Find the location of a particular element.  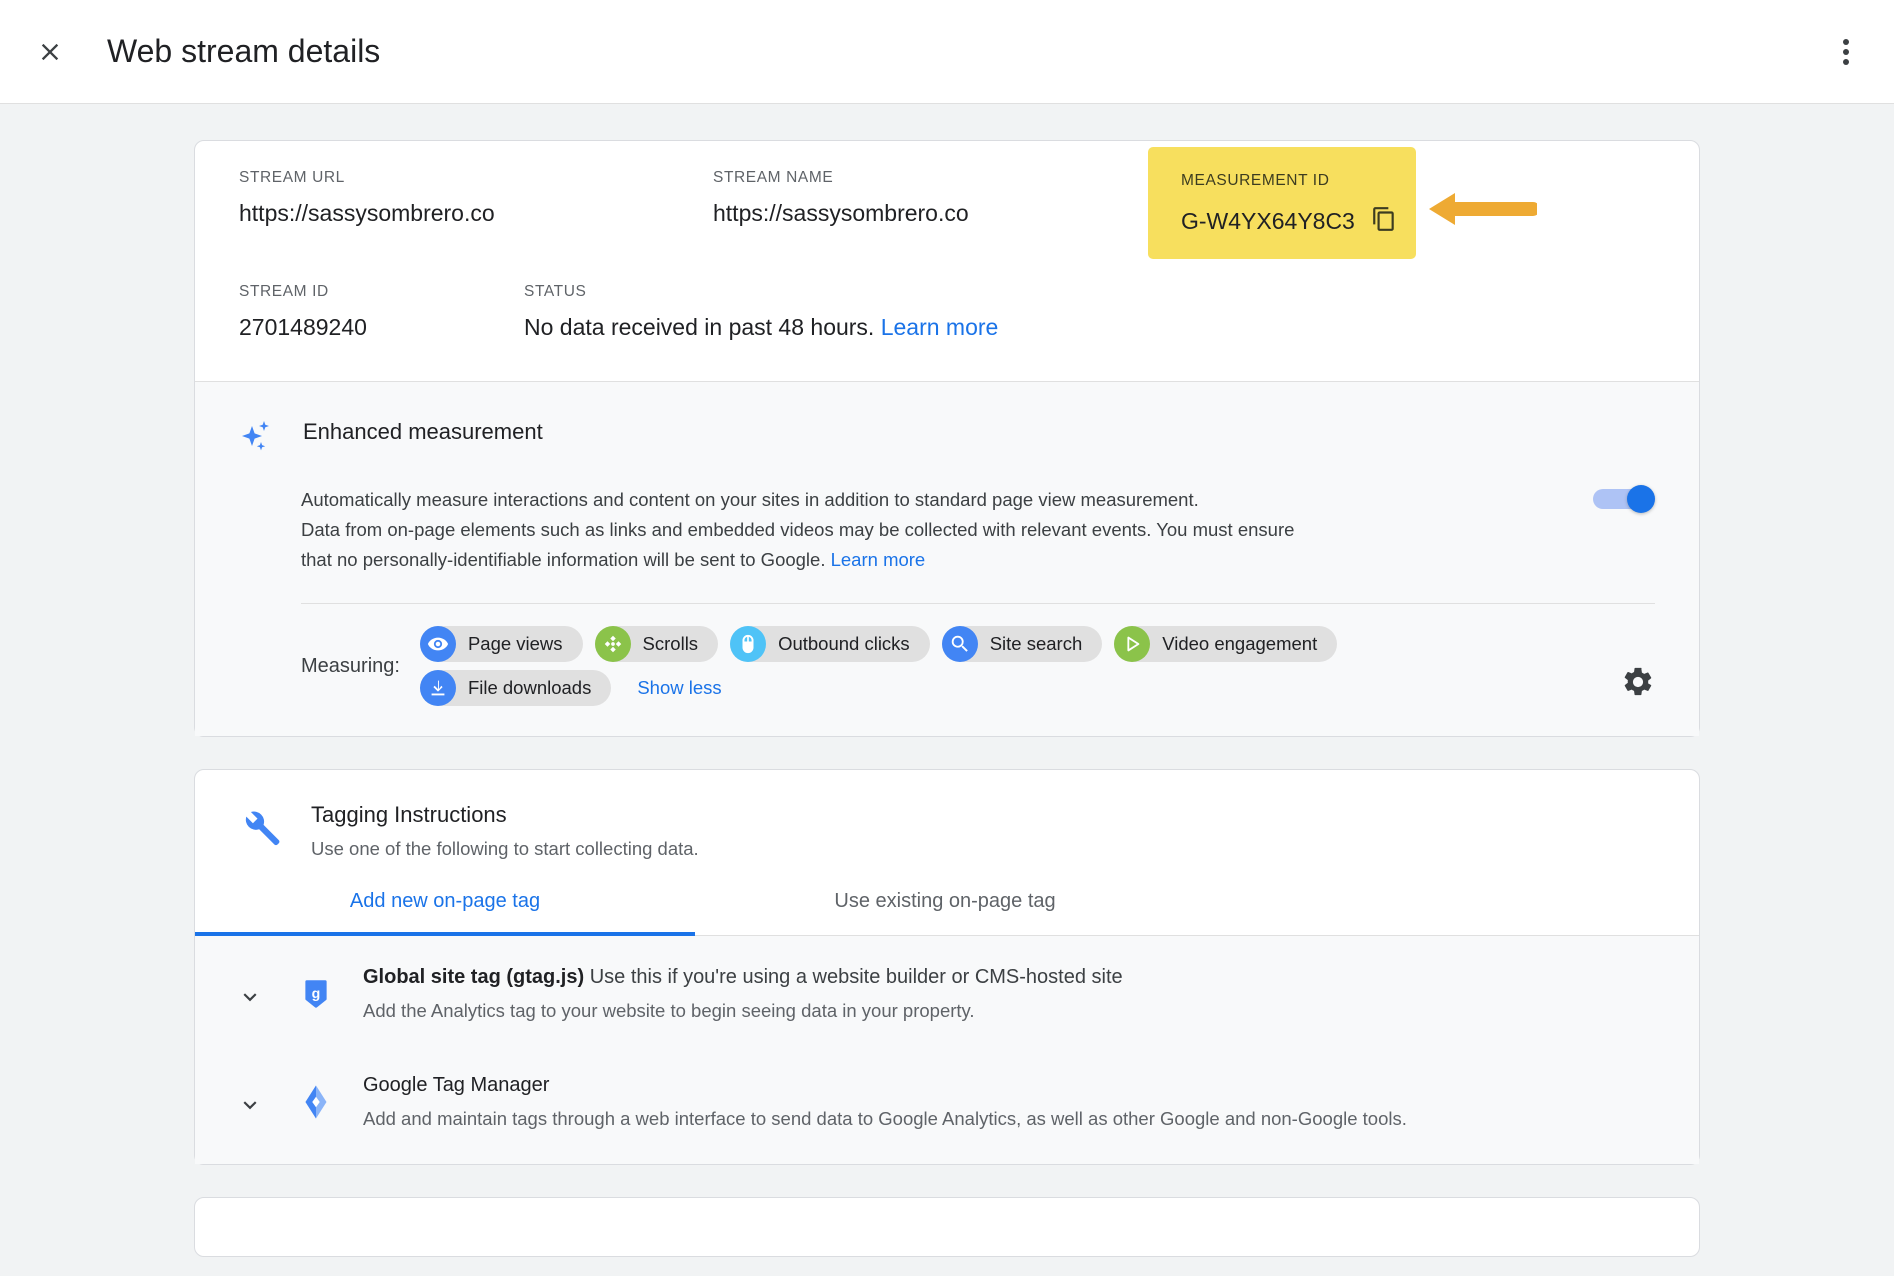

chip-label: Scrolls is located at coordinates (670, 643).